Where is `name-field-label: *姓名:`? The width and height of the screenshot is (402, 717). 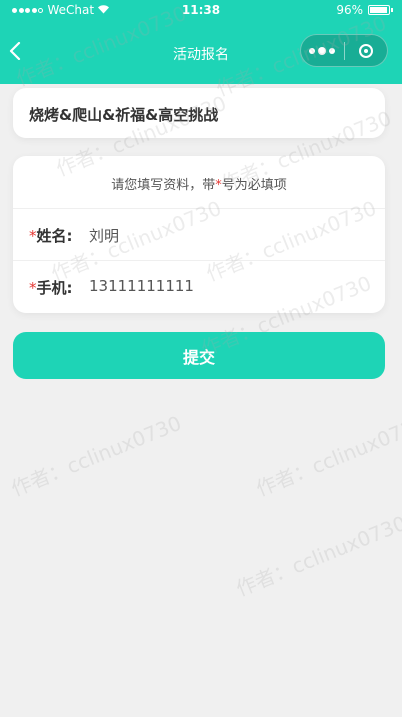 name-field-label: *姓名: is located at coordinates (51, 235).